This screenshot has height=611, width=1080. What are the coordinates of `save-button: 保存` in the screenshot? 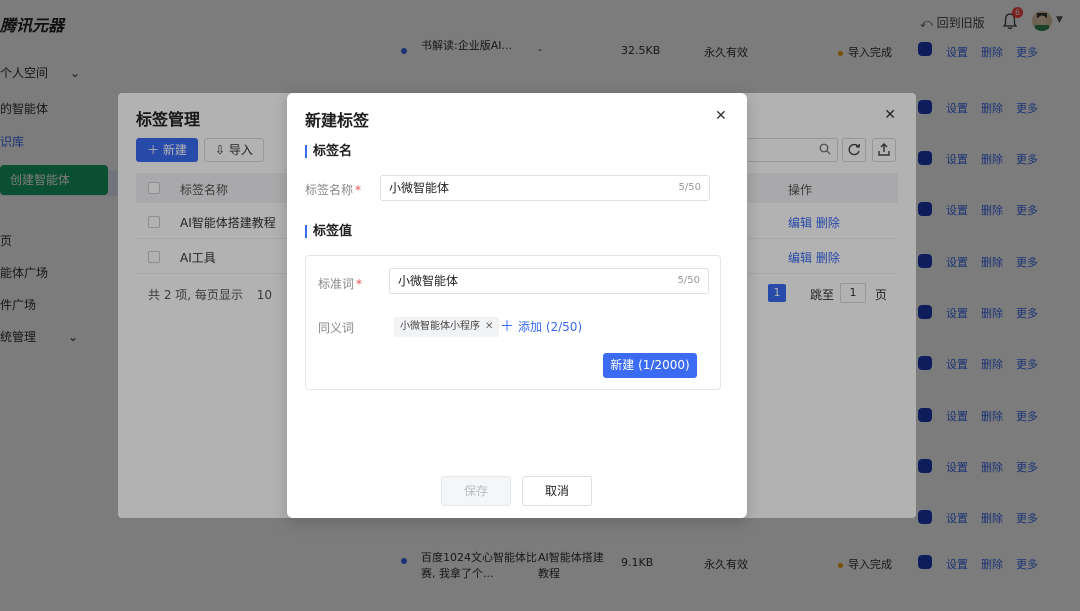 It's located at (476, 491).